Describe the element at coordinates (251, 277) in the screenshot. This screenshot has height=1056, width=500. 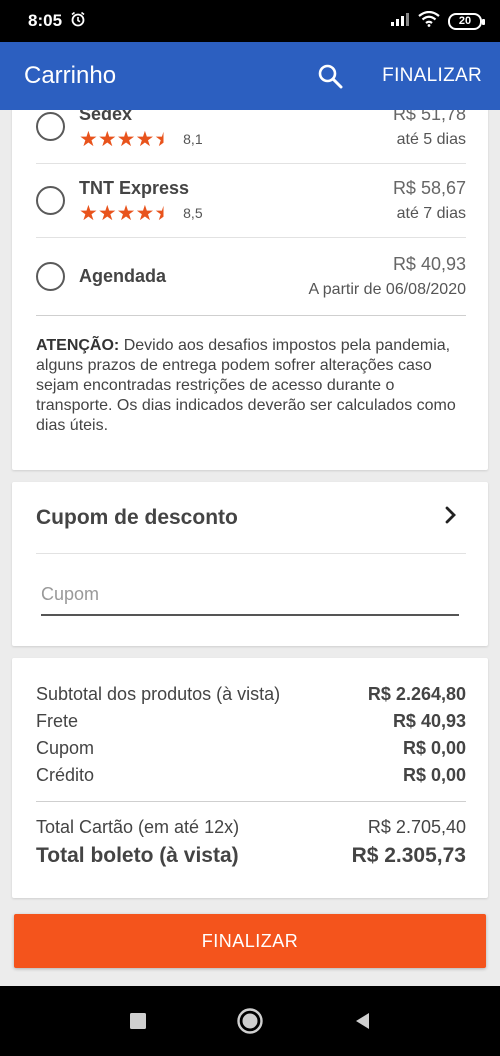
I see `shipping-option-agendada: Agendada R$ 40,93 A partir de 06/08/2020` at that location.